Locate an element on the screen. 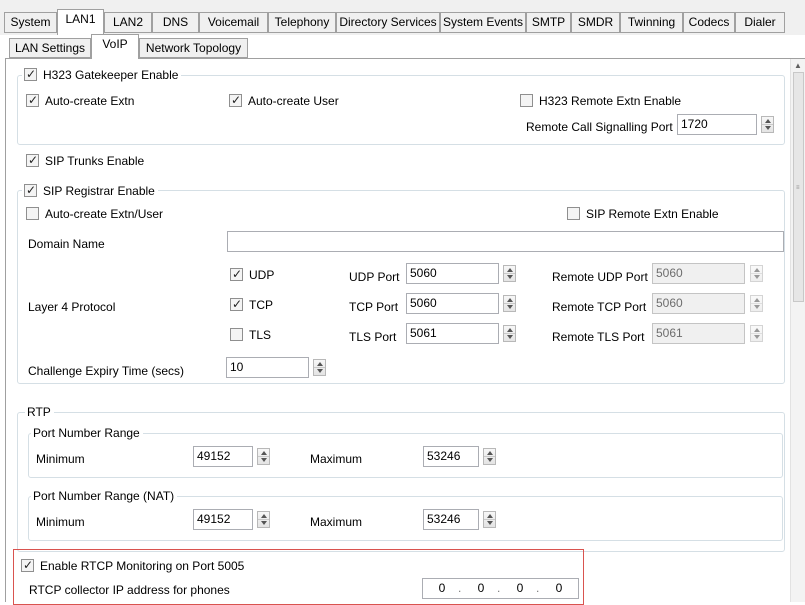  remote-call-signalling-port-spinner is located at coordinates (767, 124).